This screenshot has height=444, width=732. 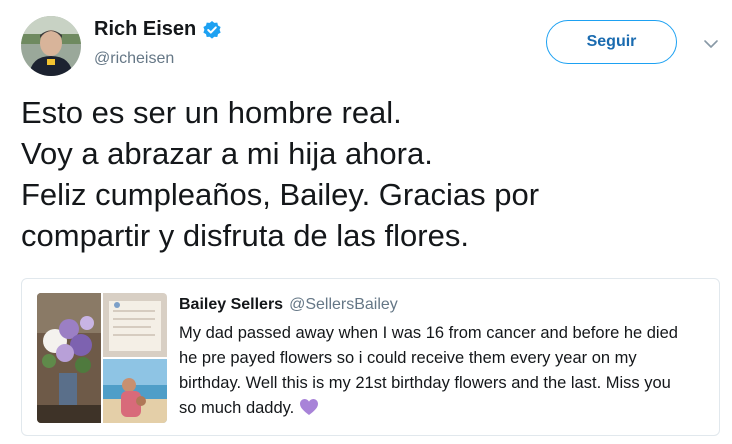 I want to click on tweet-text-line: Voy a abrazar a mi hija ahora., so click(x=227, y=153).